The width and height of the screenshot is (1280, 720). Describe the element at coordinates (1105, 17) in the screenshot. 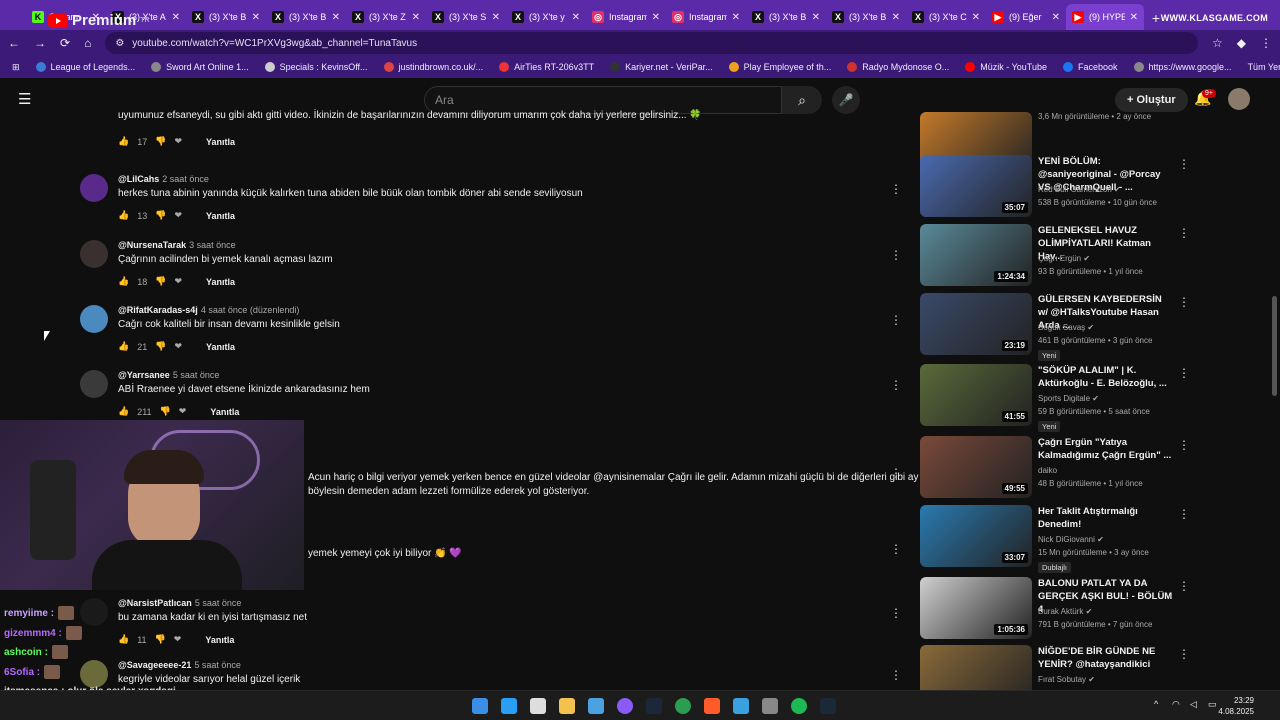

I see `browser-tab: ▶ (9) HYPE ✕` at that location.